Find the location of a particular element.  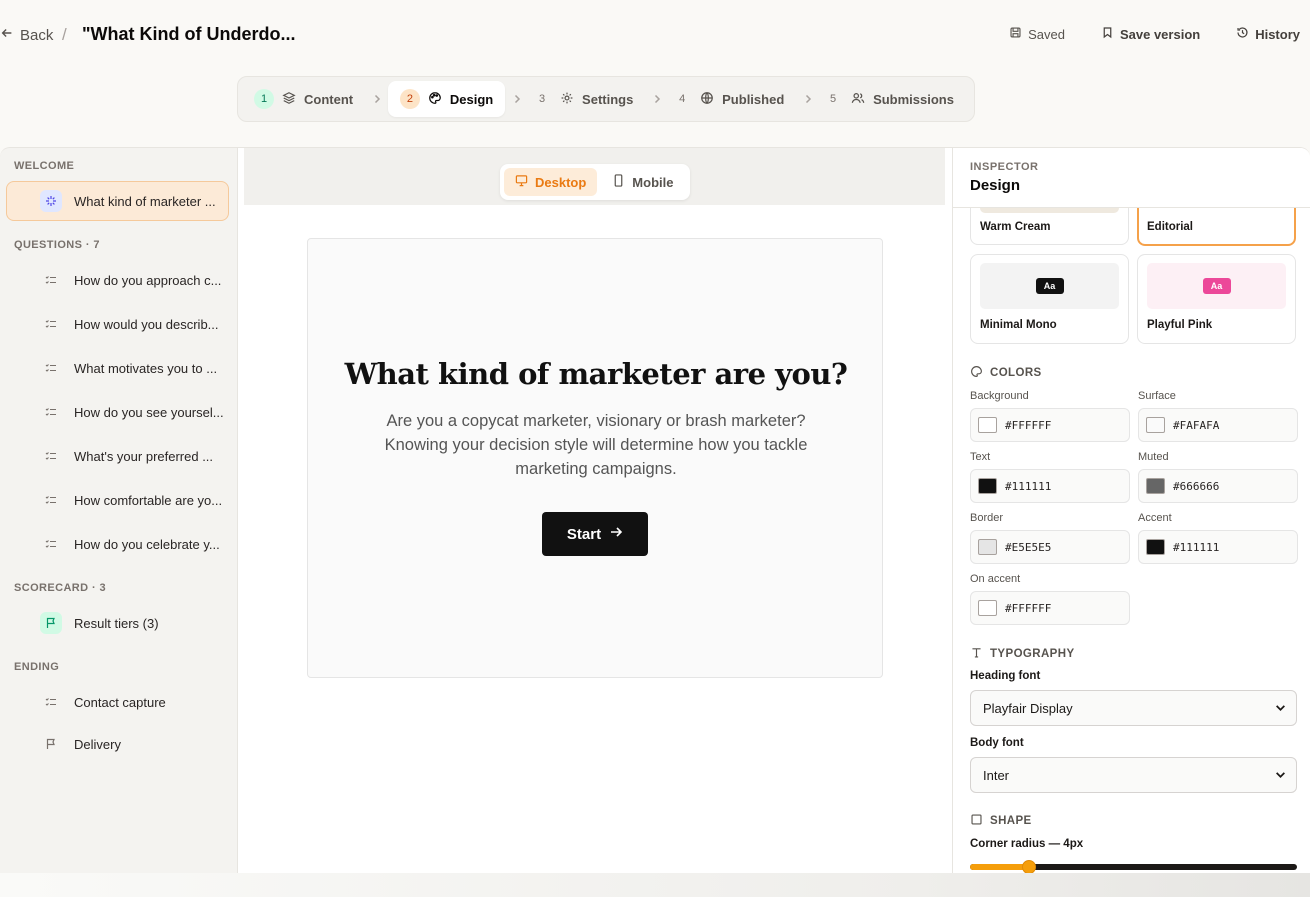

canvas-toolbar: Desktop Mobile is located at coordinates (594, 176).